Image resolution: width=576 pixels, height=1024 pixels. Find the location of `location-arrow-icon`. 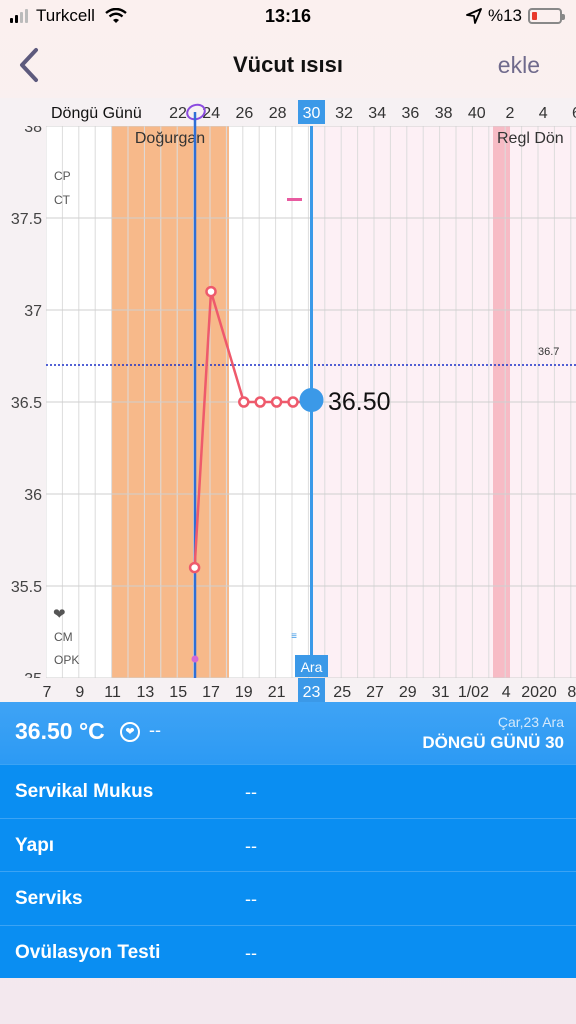

location-arrow-icon is located at coordinates (474, 16).